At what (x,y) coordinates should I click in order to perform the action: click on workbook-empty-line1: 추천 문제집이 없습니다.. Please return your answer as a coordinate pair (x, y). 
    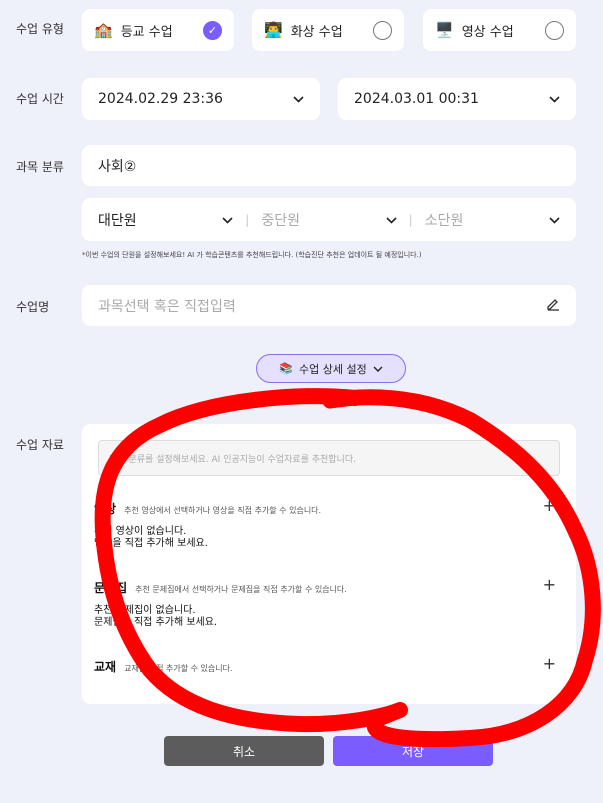
    Looking at the image, I should click on (145, 610).